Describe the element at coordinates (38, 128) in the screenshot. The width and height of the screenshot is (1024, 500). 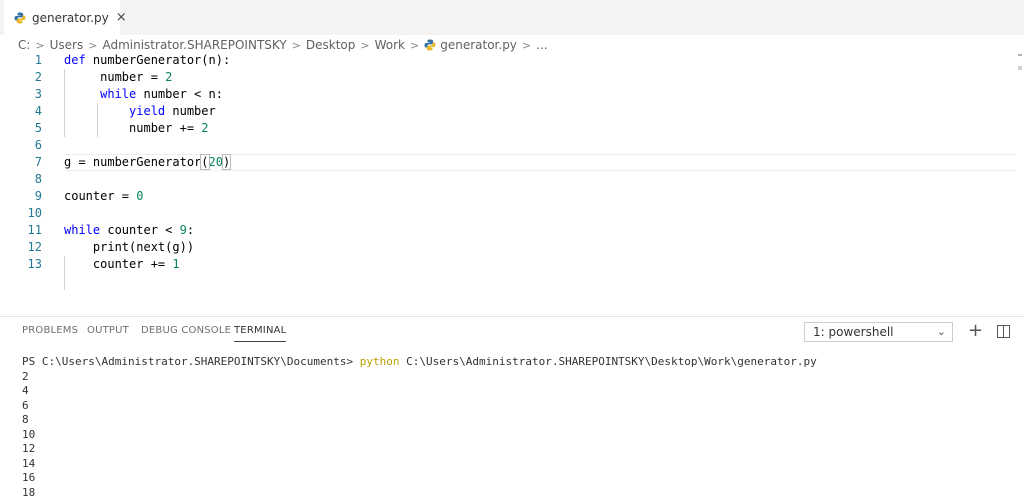
I see `line-number: 5` at that location.